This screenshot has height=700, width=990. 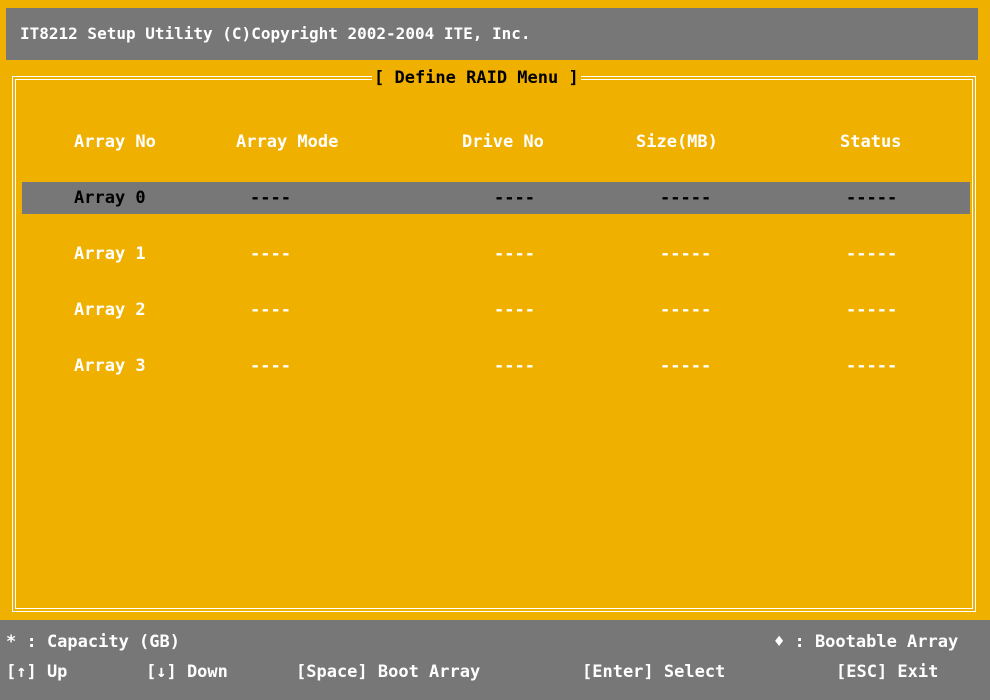 What do you see at coordinates (93, 642) in the screenshot?
I see `capacity-legend: * : Capacity (GB)` at bounding box center [93, 642].